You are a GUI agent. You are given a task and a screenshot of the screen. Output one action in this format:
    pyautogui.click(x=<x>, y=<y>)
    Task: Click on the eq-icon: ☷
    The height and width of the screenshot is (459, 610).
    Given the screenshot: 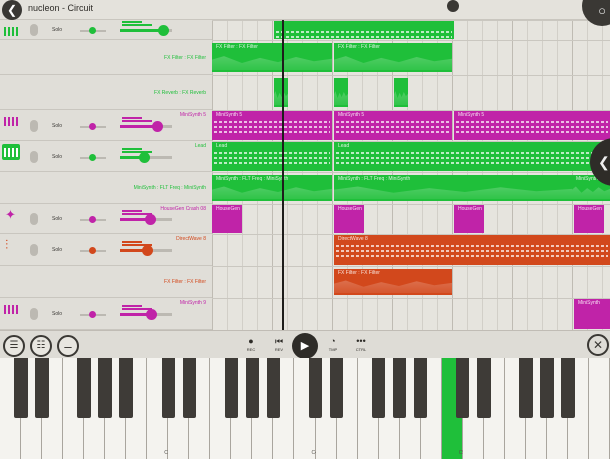 What is the action you would take?
    pyautogui.click(x=41, y=346)
    